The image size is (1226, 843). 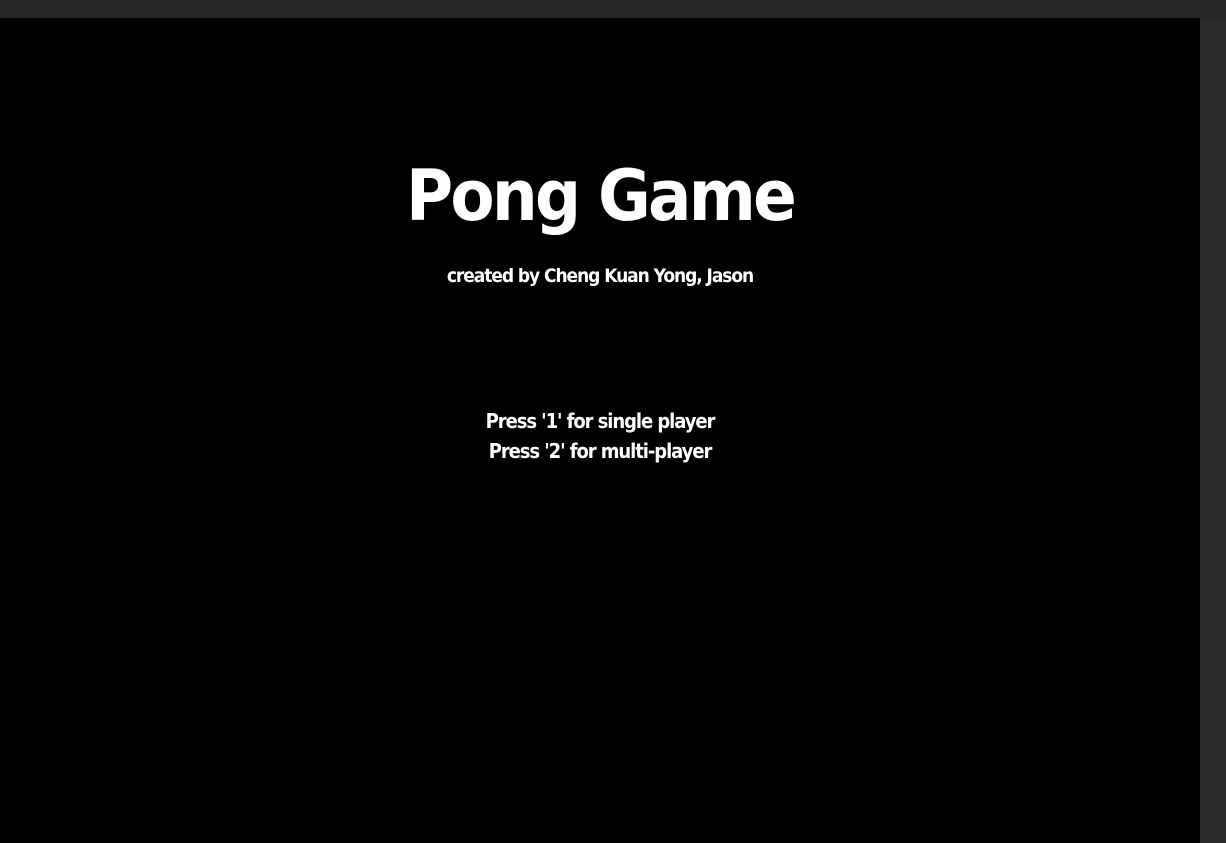 What do you see at coordinates (601, 196) in the screenshot?
I see `game-title: Pong Game` at bounding box center [601, 196].